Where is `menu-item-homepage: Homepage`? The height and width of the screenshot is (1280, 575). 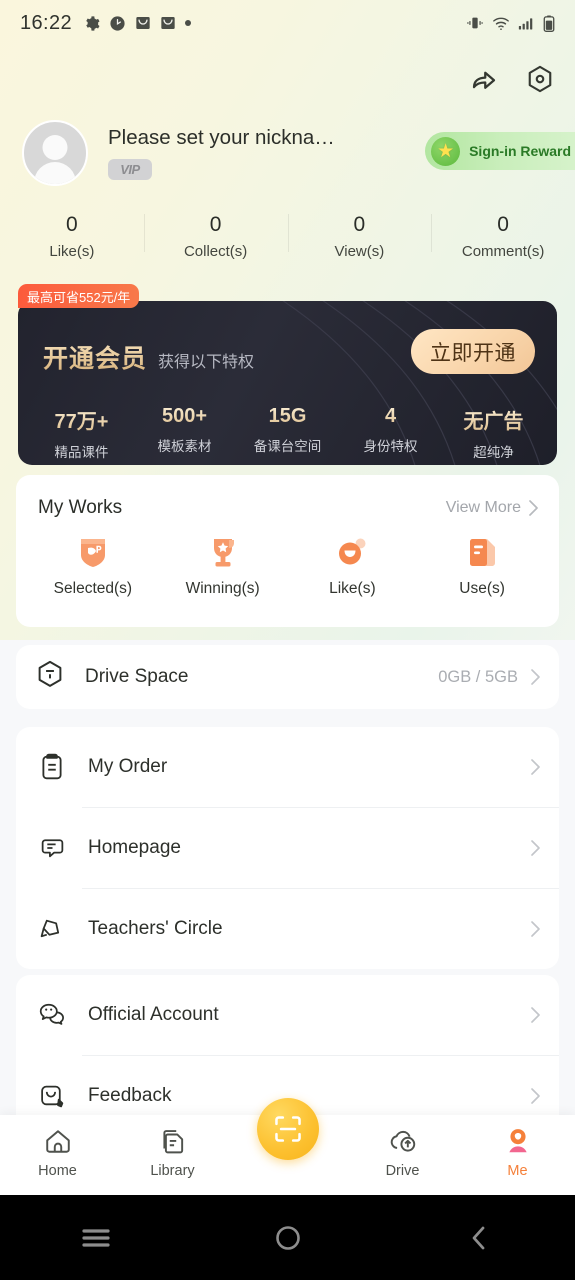 menu-item-homepage: Homepage is located at coordinates (287, 848).